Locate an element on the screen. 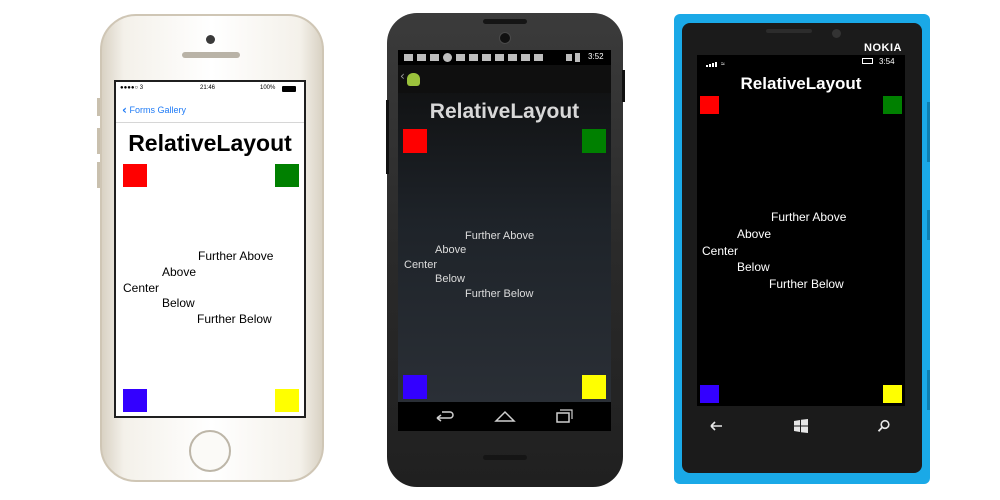 The image size is (1000, 500). iphone-volume-up is located at coordinates (98, 141).